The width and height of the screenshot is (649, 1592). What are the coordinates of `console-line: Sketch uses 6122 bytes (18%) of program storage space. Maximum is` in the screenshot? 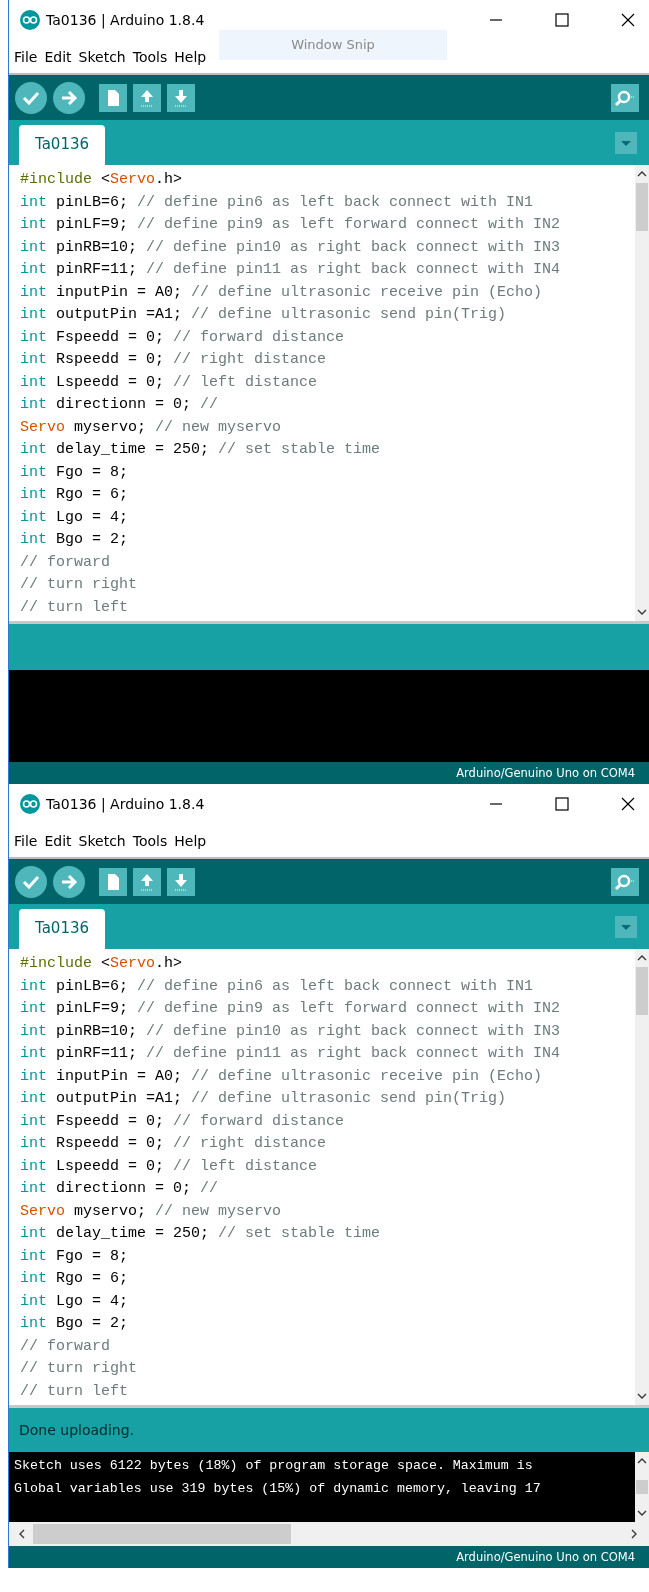 It's located at (274, 1466).